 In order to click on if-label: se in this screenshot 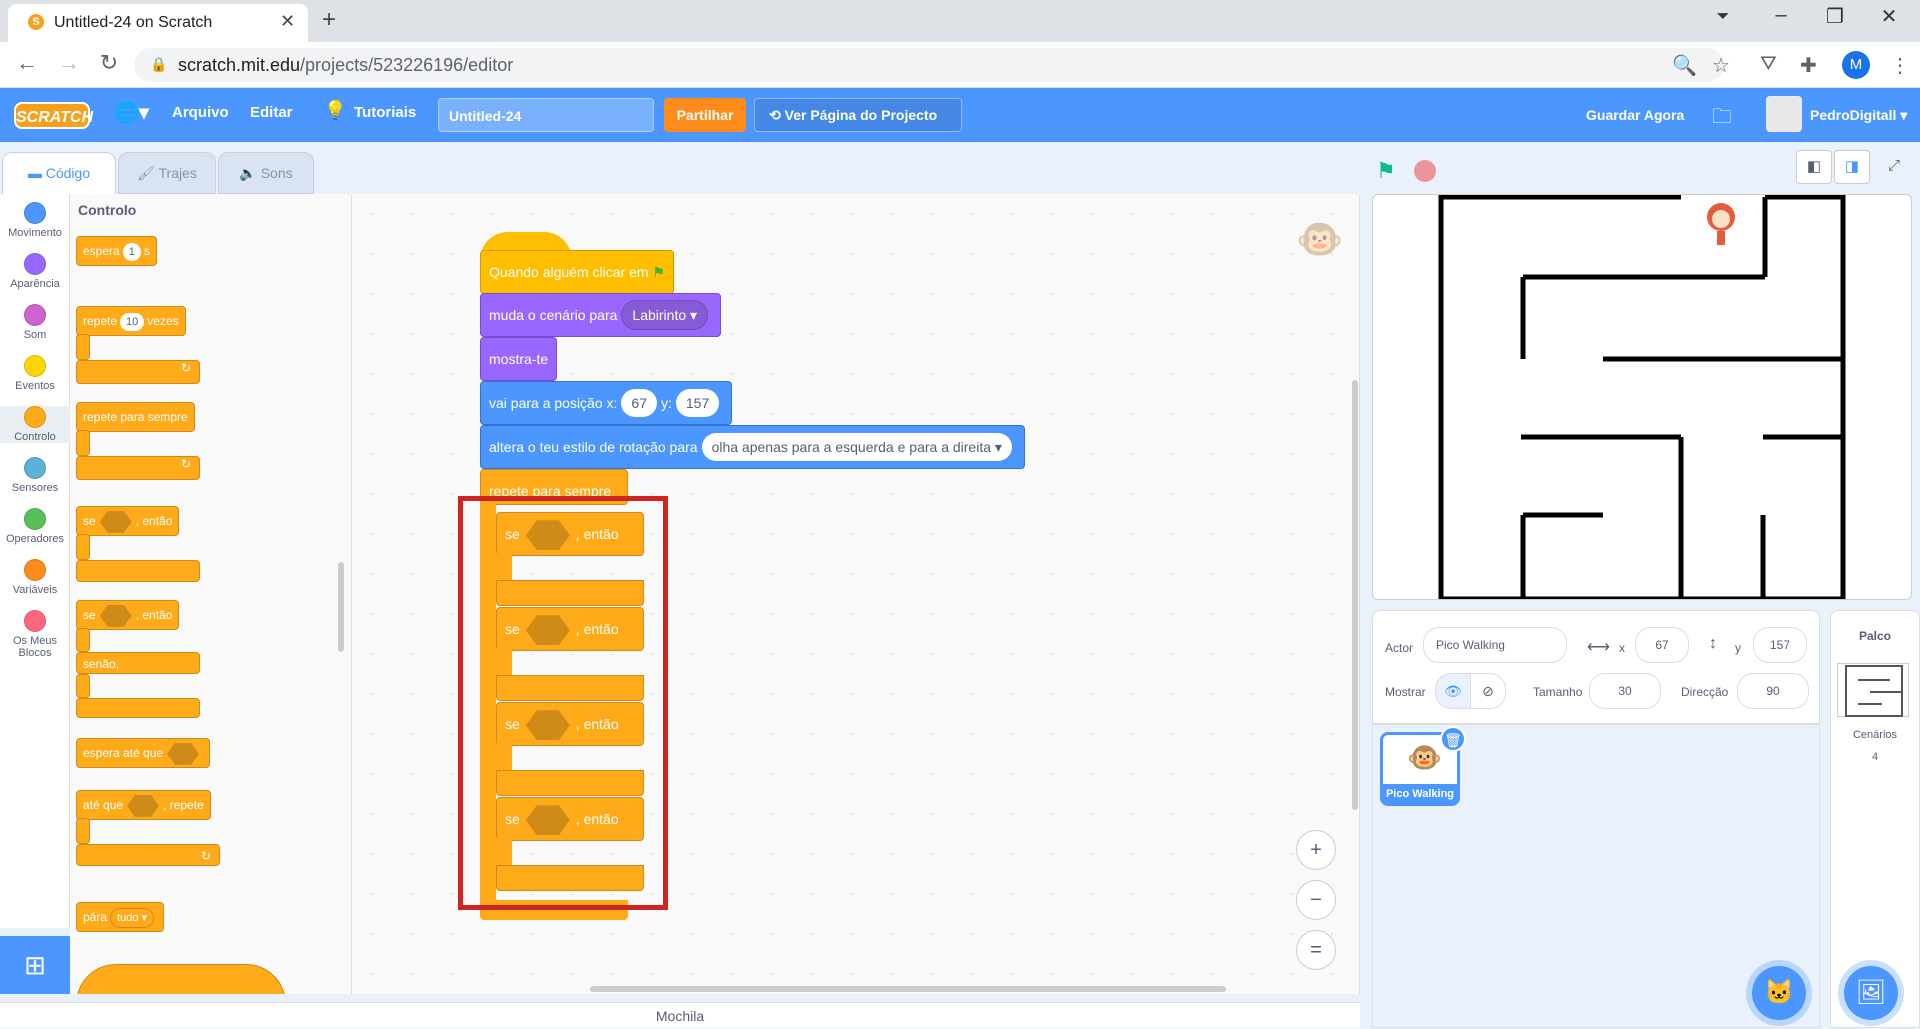, I will do `click(89, 615)`.